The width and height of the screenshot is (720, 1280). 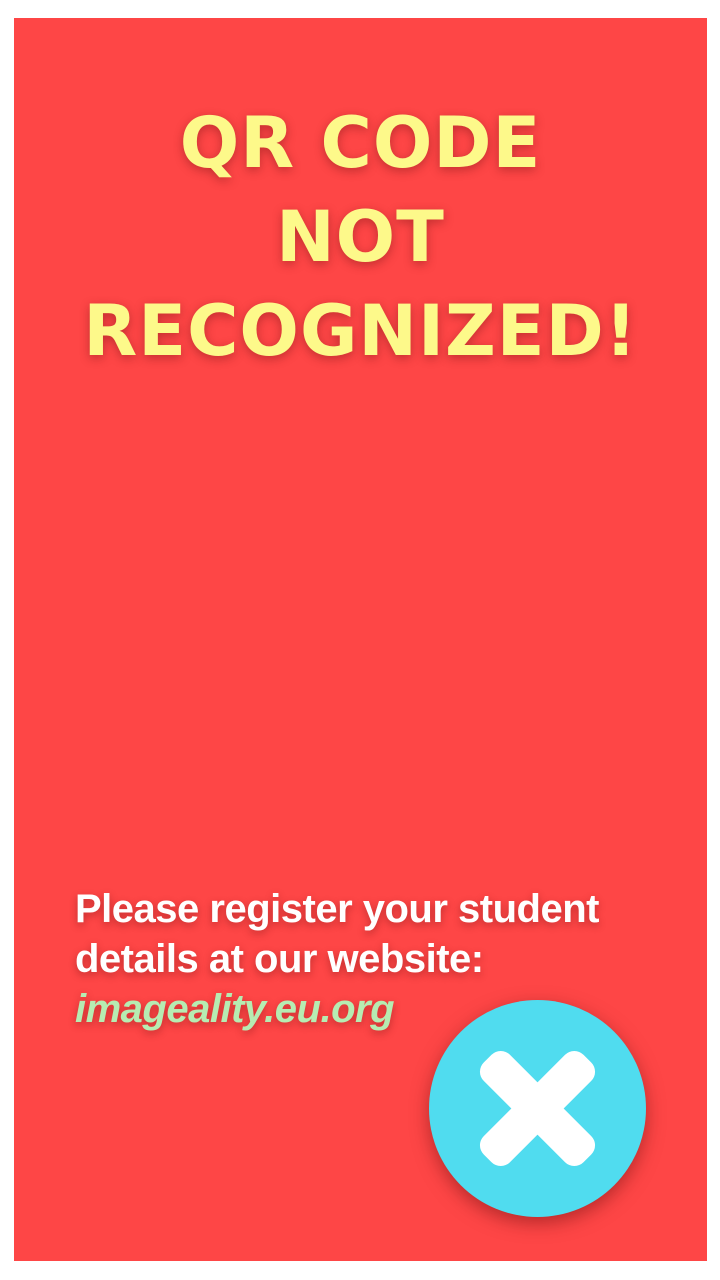 What do you see at coordinates (337, 909) in the screenshot?
I see `register-message-line-1: Please register your student` at bounding box center [337, 909].